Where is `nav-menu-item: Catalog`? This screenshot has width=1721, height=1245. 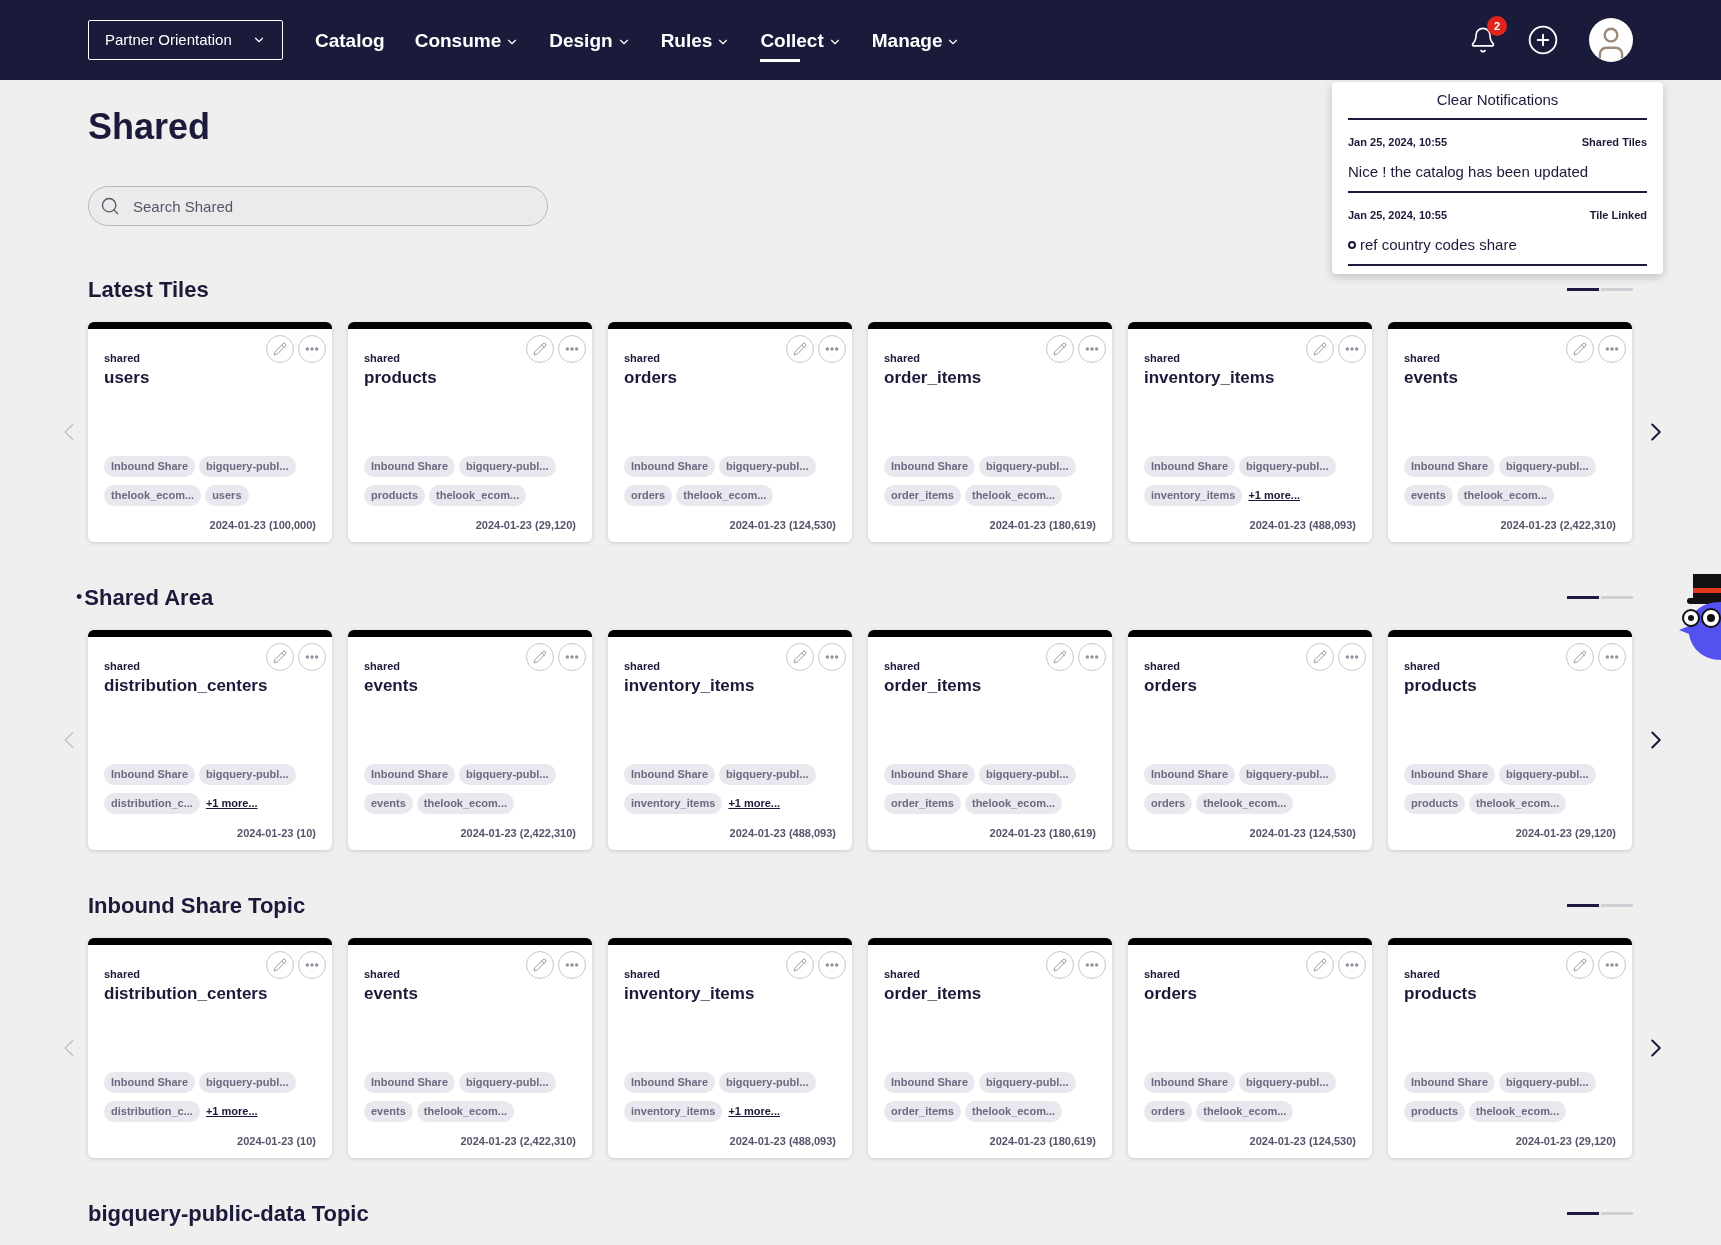 nav-menu-item: Catalog is located at coordinates (350, 40).